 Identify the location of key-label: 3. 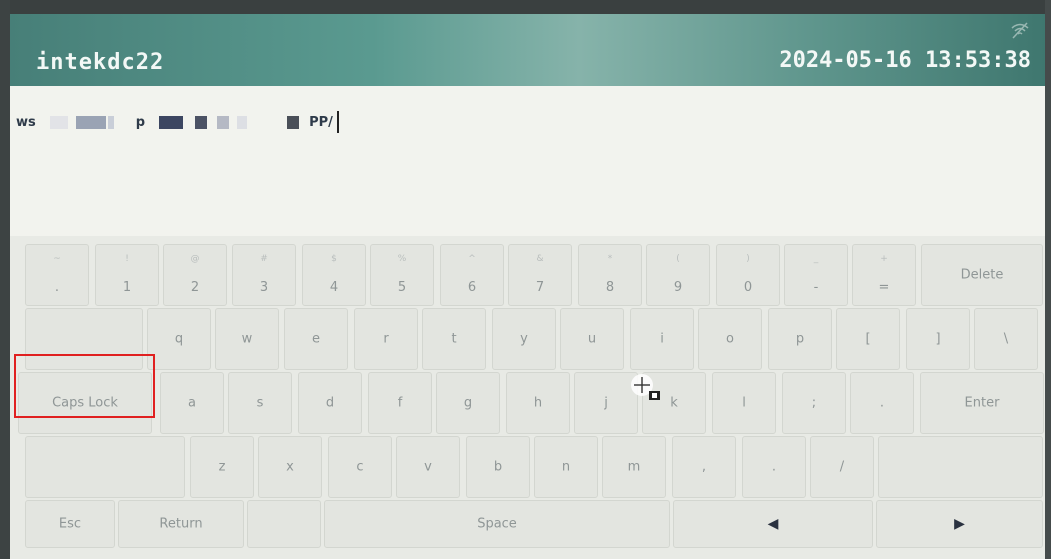
(264, 287).